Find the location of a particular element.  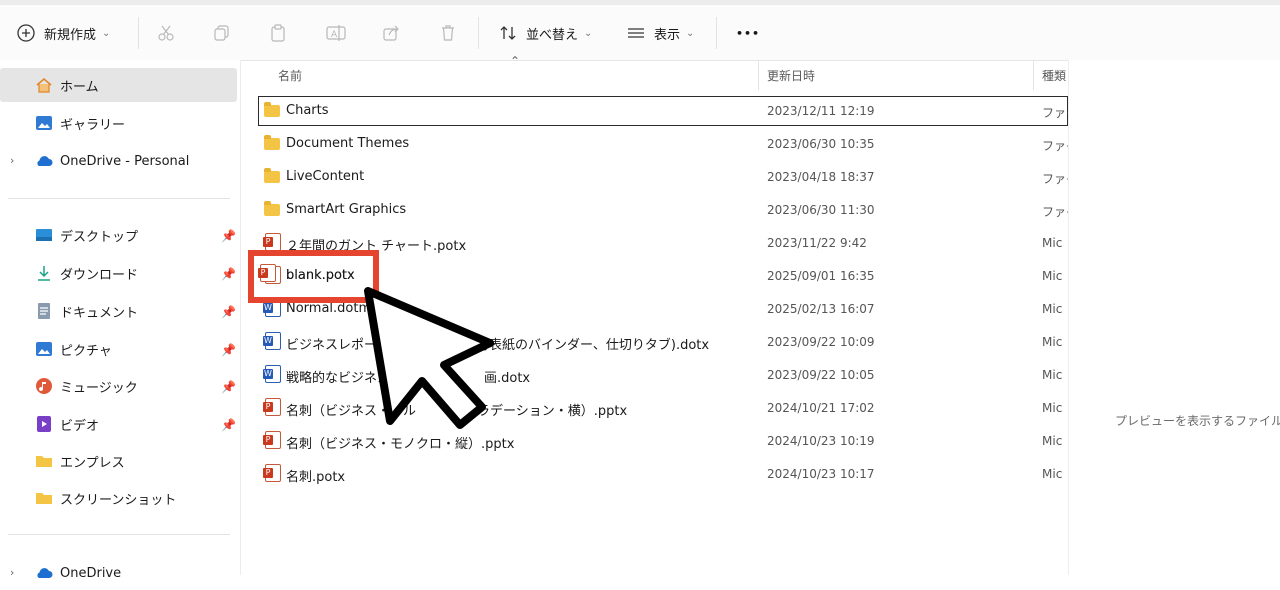

view-label: 表示 is located at coordinates (667, 35).